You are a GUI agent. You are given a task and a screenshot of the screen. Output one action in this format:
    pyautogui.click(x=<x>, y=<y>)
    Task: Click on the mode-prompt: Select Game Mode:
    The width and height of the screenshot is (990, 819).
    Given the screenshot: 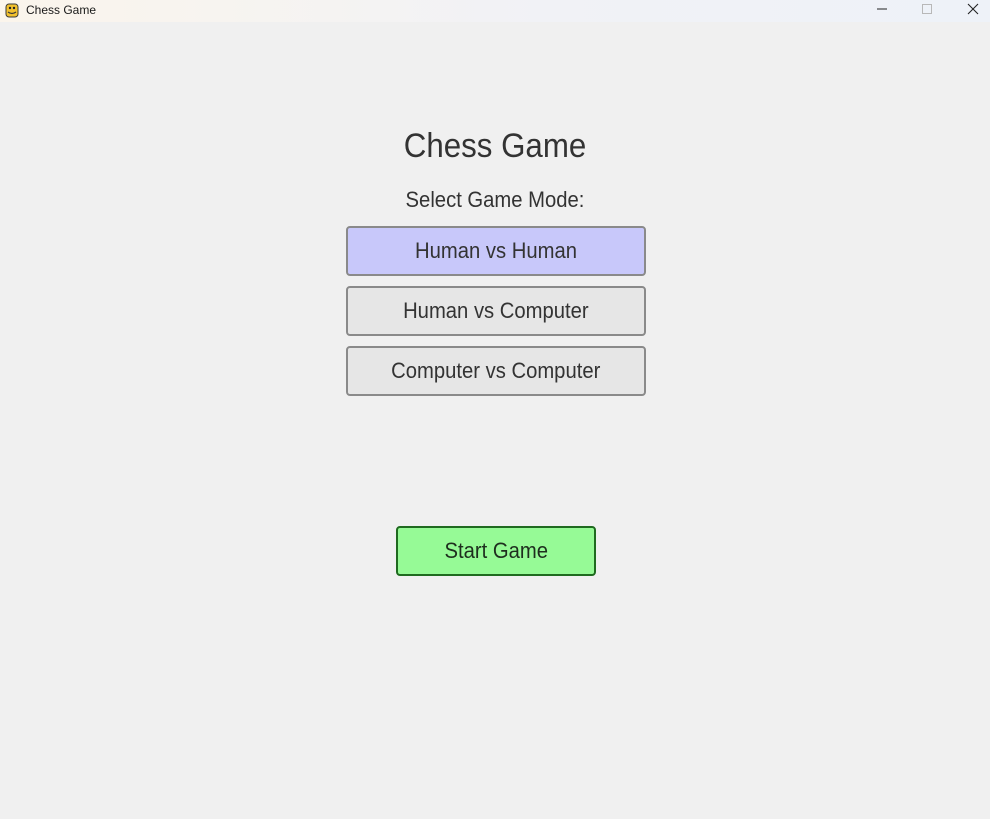 What is the action you would take?
    pyautogui.click(x=495, y=199)
    